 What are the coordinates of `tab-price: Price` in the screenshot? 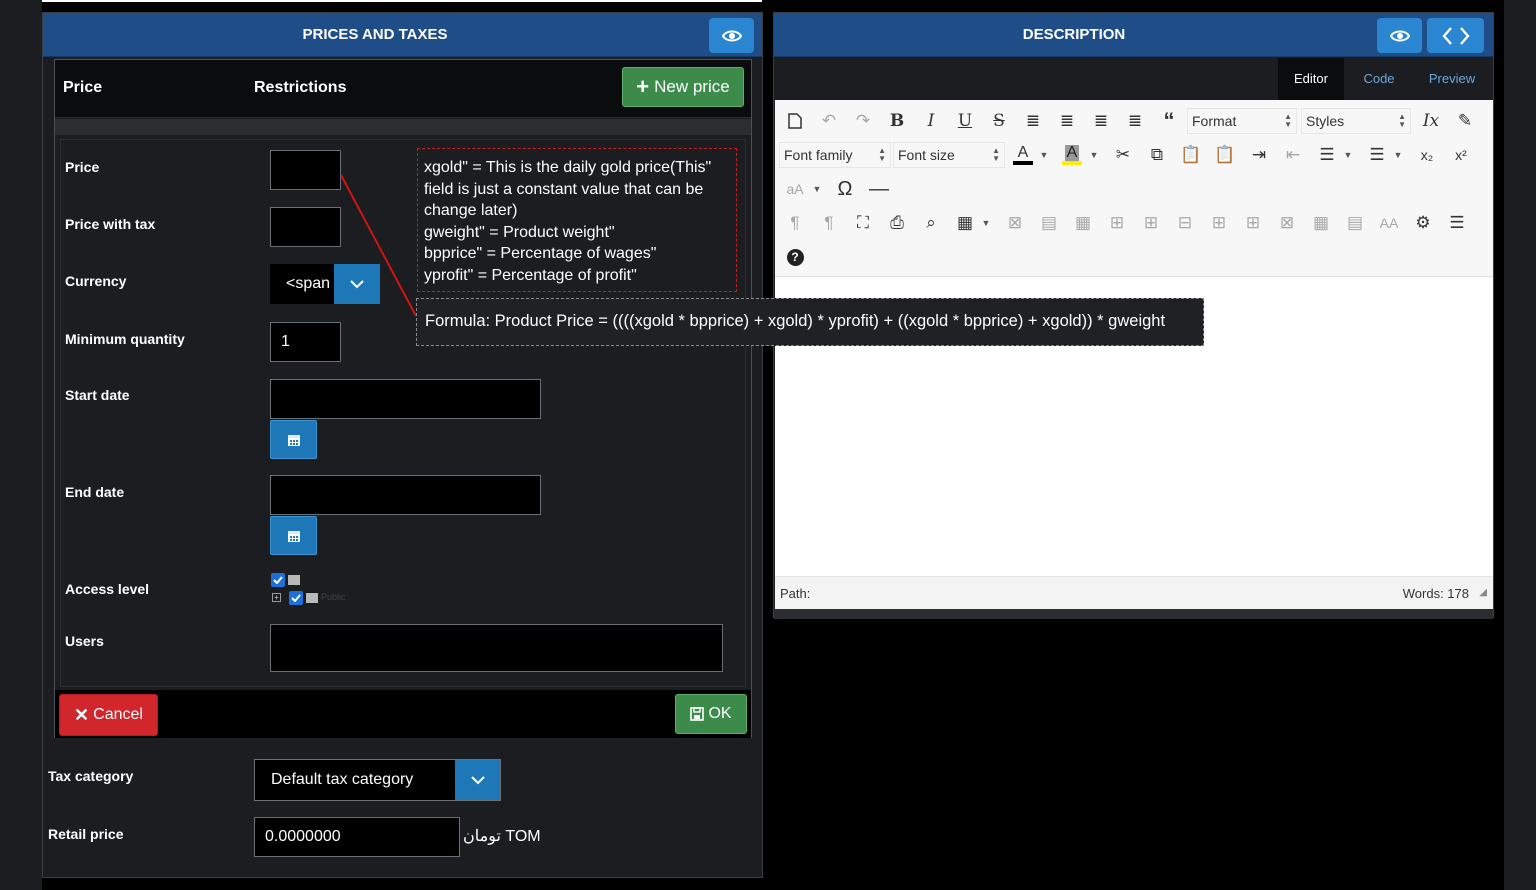 It's located at (82, 88).